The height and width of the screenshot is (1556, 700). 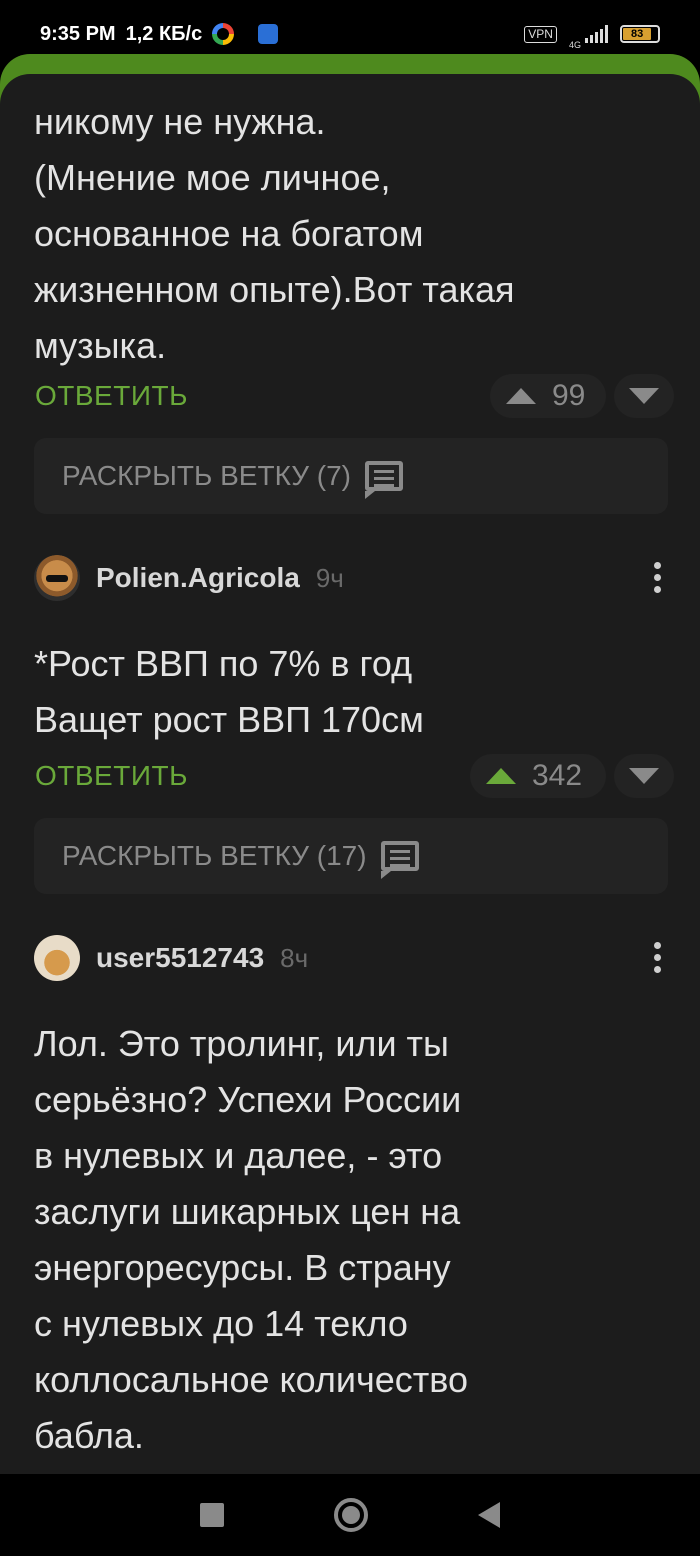 I want to click on recents-button, so click(x=212, y=1515).